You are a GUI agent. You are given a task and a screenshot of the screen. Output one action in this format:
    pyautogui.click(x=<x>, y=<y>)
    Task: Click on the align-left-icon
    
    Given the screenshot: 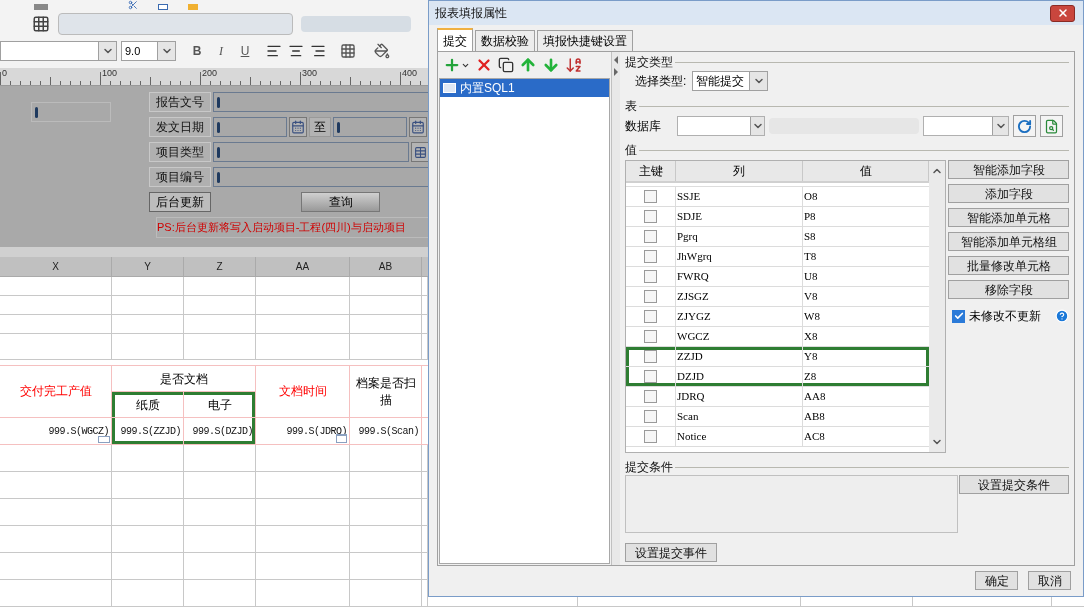 What is the action you would take?
    pyautogui.click(x=274, y=51)
    